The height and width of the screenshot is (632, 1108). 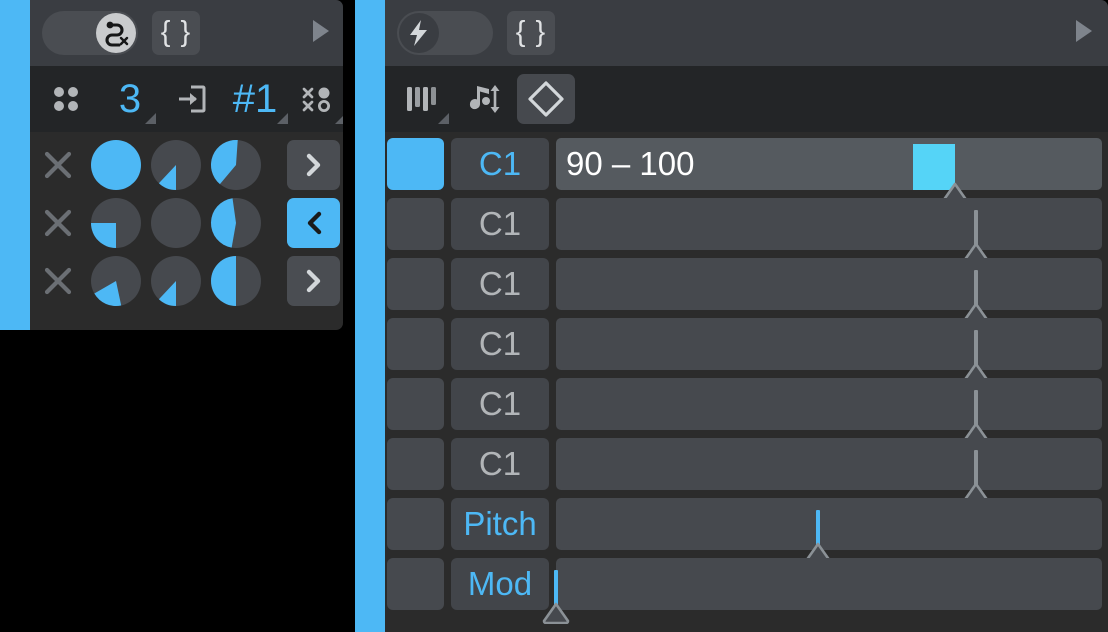 What do you see at coordinates (746, 33) in the screenshot?
I see `right-panel-header: { }` at bounding box center [746, 33].